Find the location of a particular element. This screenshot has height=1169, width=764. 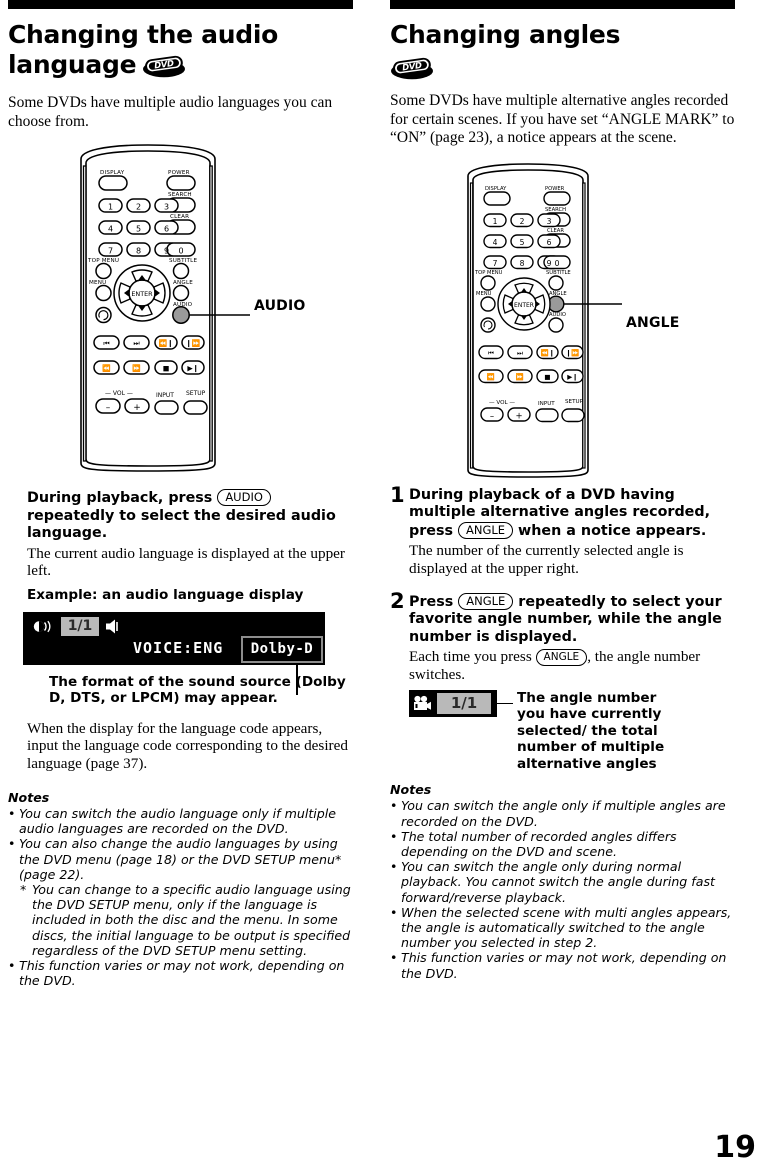

svg-text: 7 is located at coordinates (495, 263).